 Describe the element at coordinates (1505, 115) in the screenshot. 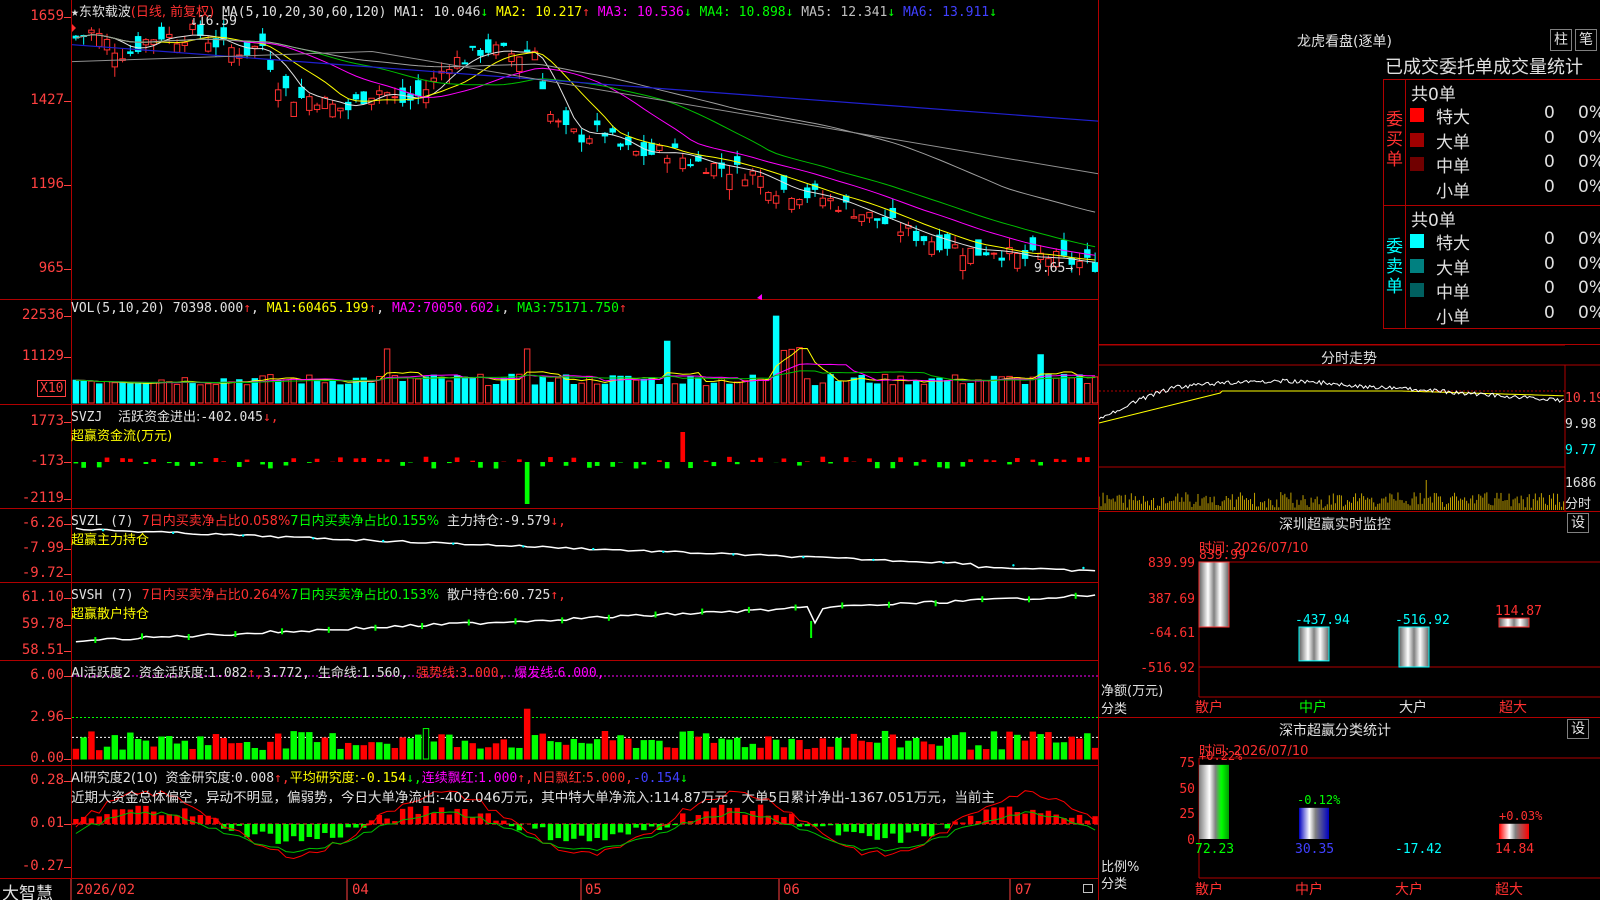

I see `longhu-row: 特大 0 0%` at that location.